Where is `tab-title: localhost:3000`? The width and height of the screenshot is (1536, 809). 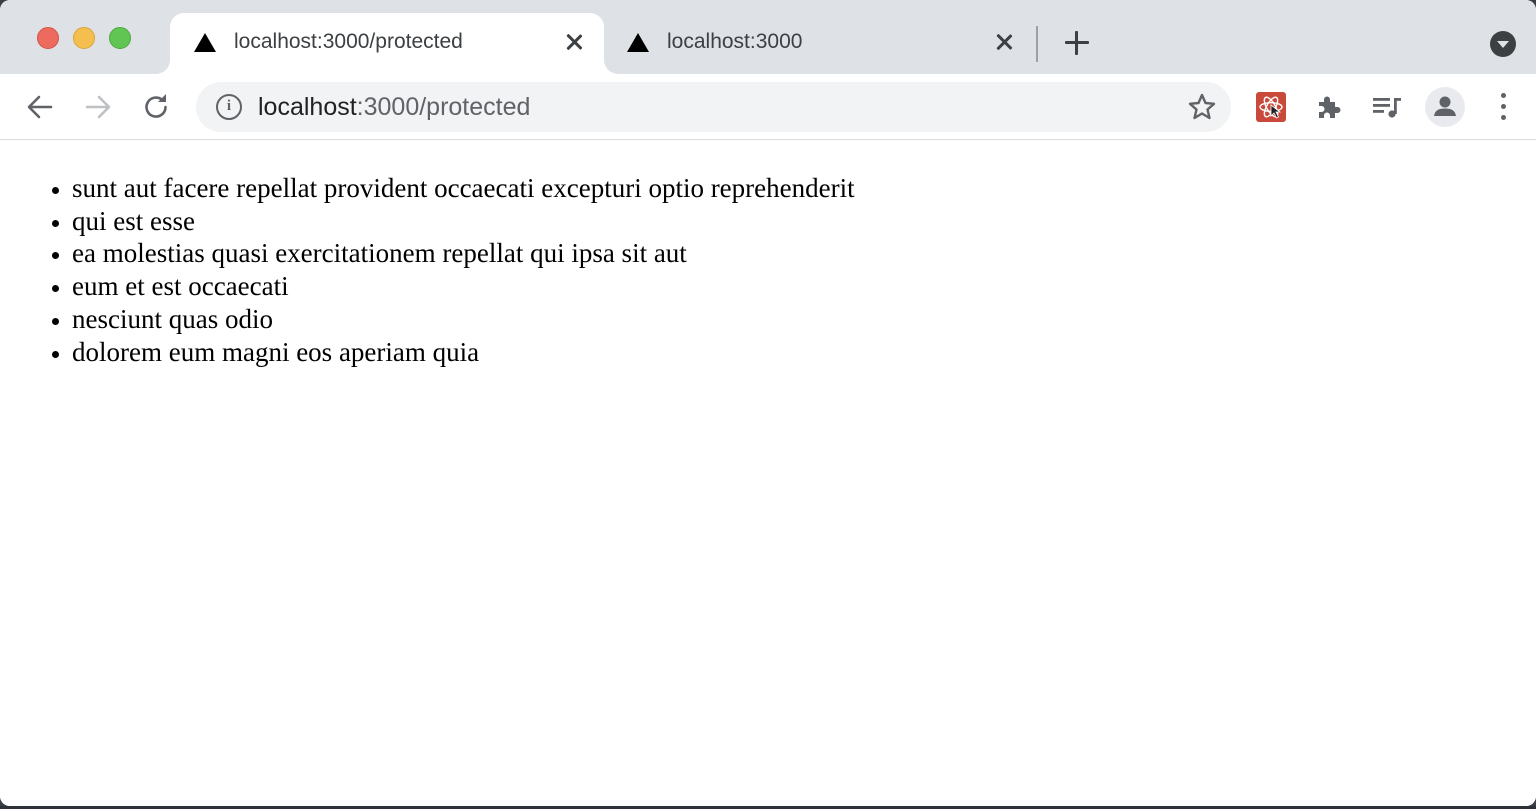 tab-title: localhost:3000 is located at coordinates (735, 41).